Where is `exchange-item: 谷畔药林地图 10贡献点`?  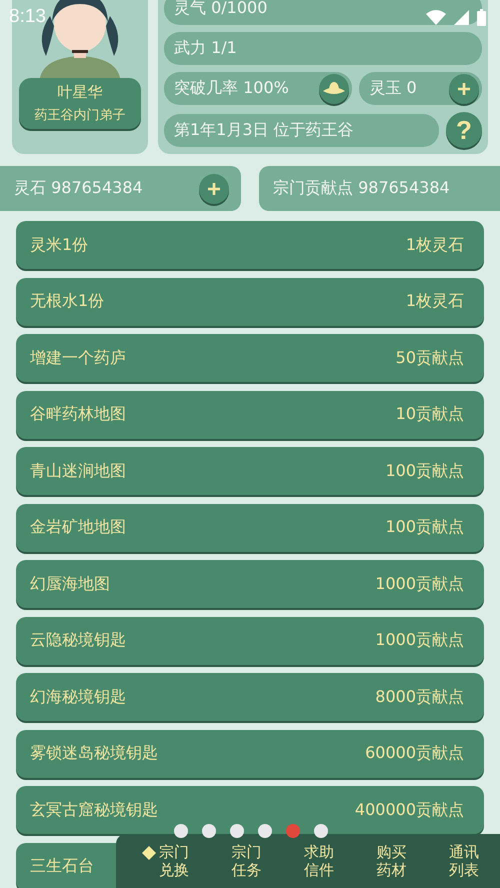
exchange-item: 谷畔药林地图 10贡献点 is located at coordinates (250, 414).